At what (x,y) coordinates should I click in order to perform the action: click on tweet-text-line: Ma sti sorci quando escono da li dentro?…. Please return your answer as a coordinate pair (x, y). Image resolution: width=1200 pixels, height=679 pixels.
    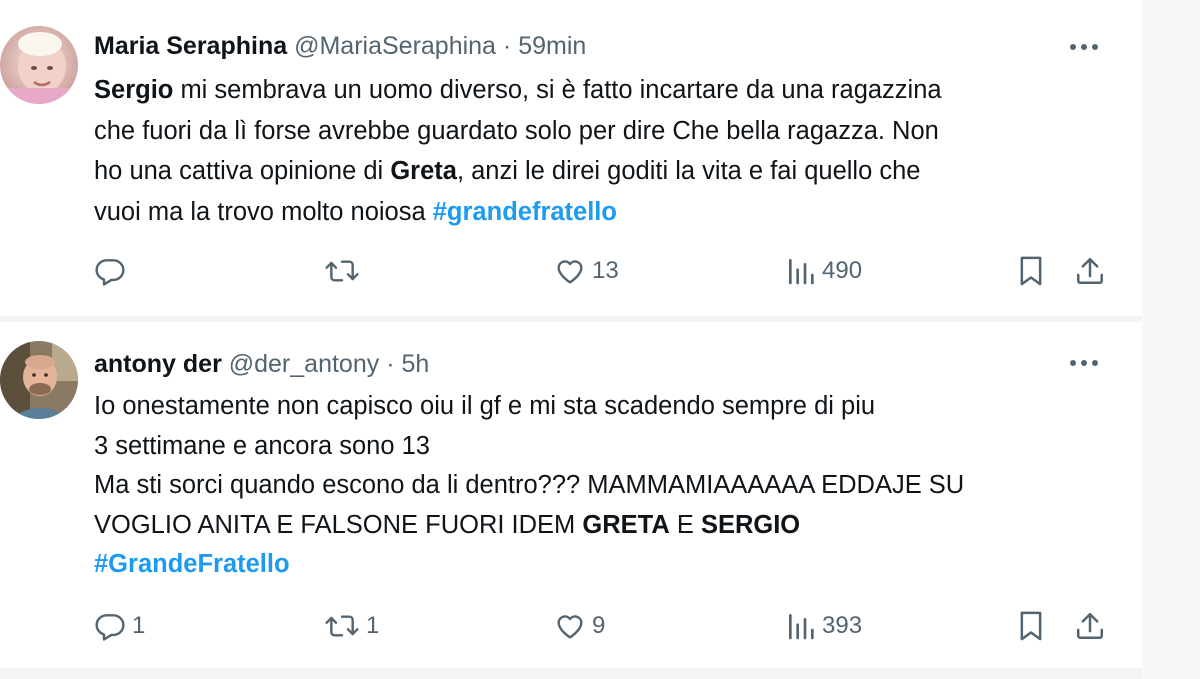
    Looking at the image, I should click on (599, 486).